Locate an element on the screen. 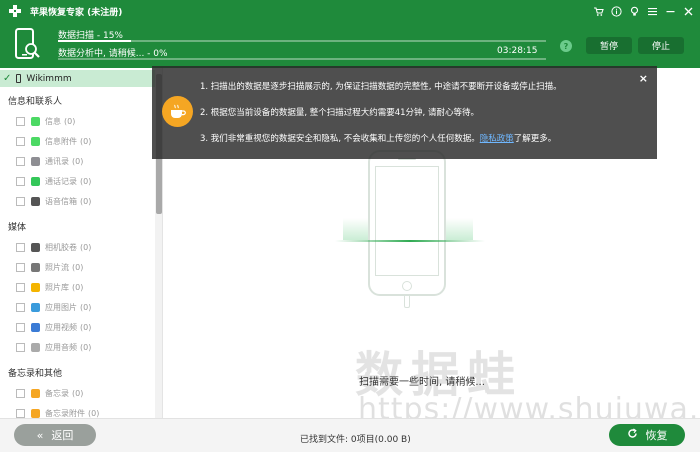 The image size is (700, 452). menu-icon is located at coordinates (652, 11).